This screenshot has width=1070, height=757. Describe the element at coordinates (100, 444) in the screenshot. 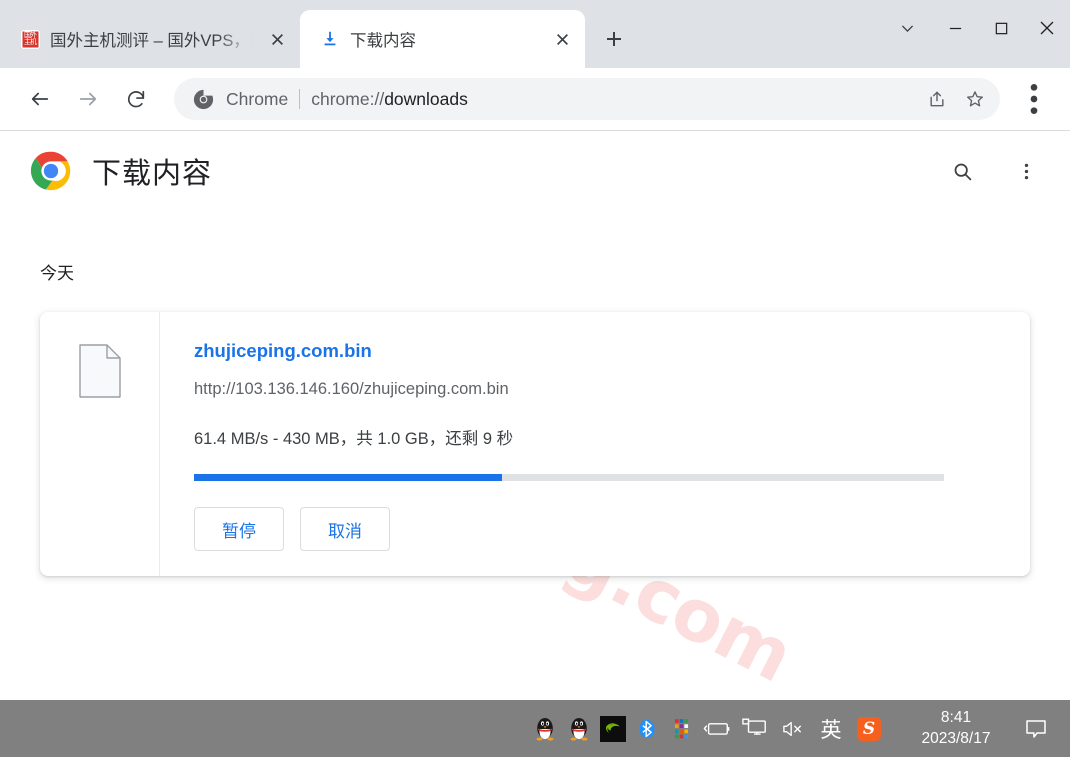

I see `download-icon-column` at that location.